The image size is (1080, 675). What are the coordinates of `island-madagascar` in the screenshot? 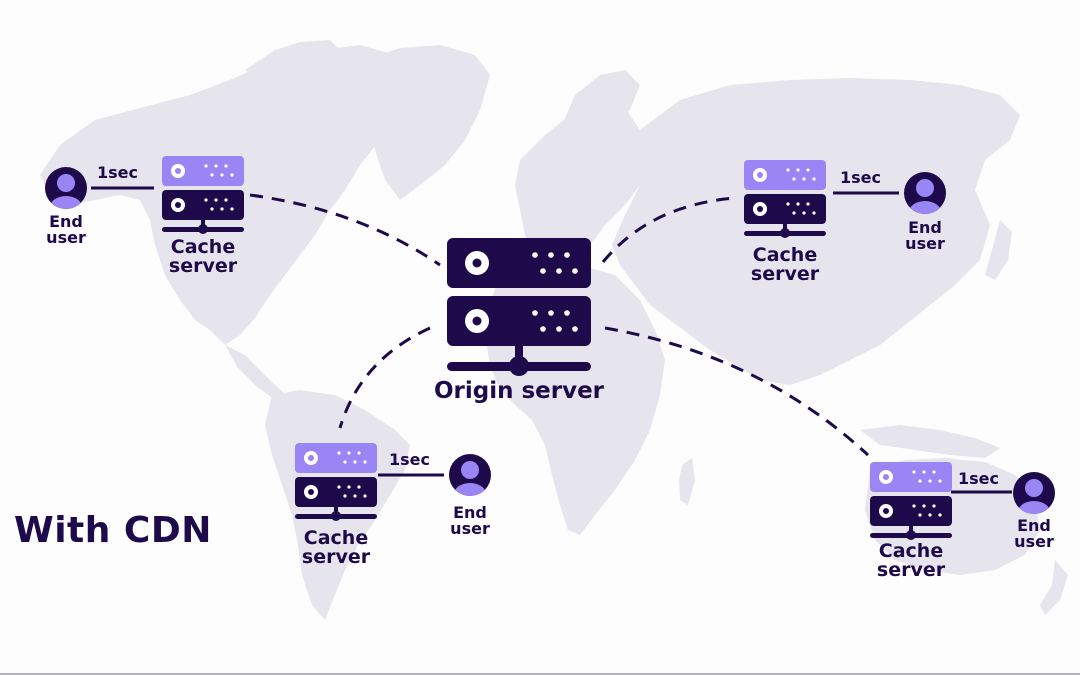 It's located at (687, 481).